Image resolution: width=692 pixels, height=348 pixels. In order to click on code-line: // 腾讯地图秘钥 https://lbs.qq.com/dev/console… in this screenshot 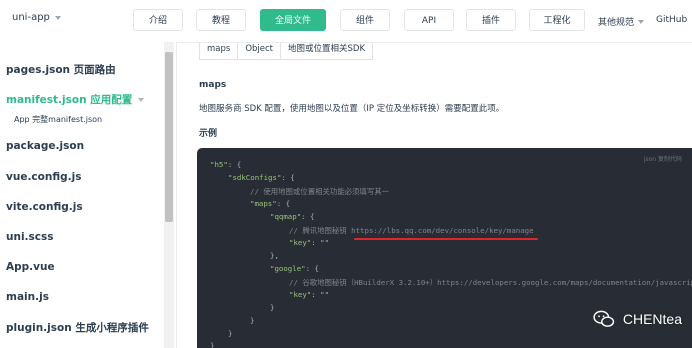, I will do `click(411, 230)`.